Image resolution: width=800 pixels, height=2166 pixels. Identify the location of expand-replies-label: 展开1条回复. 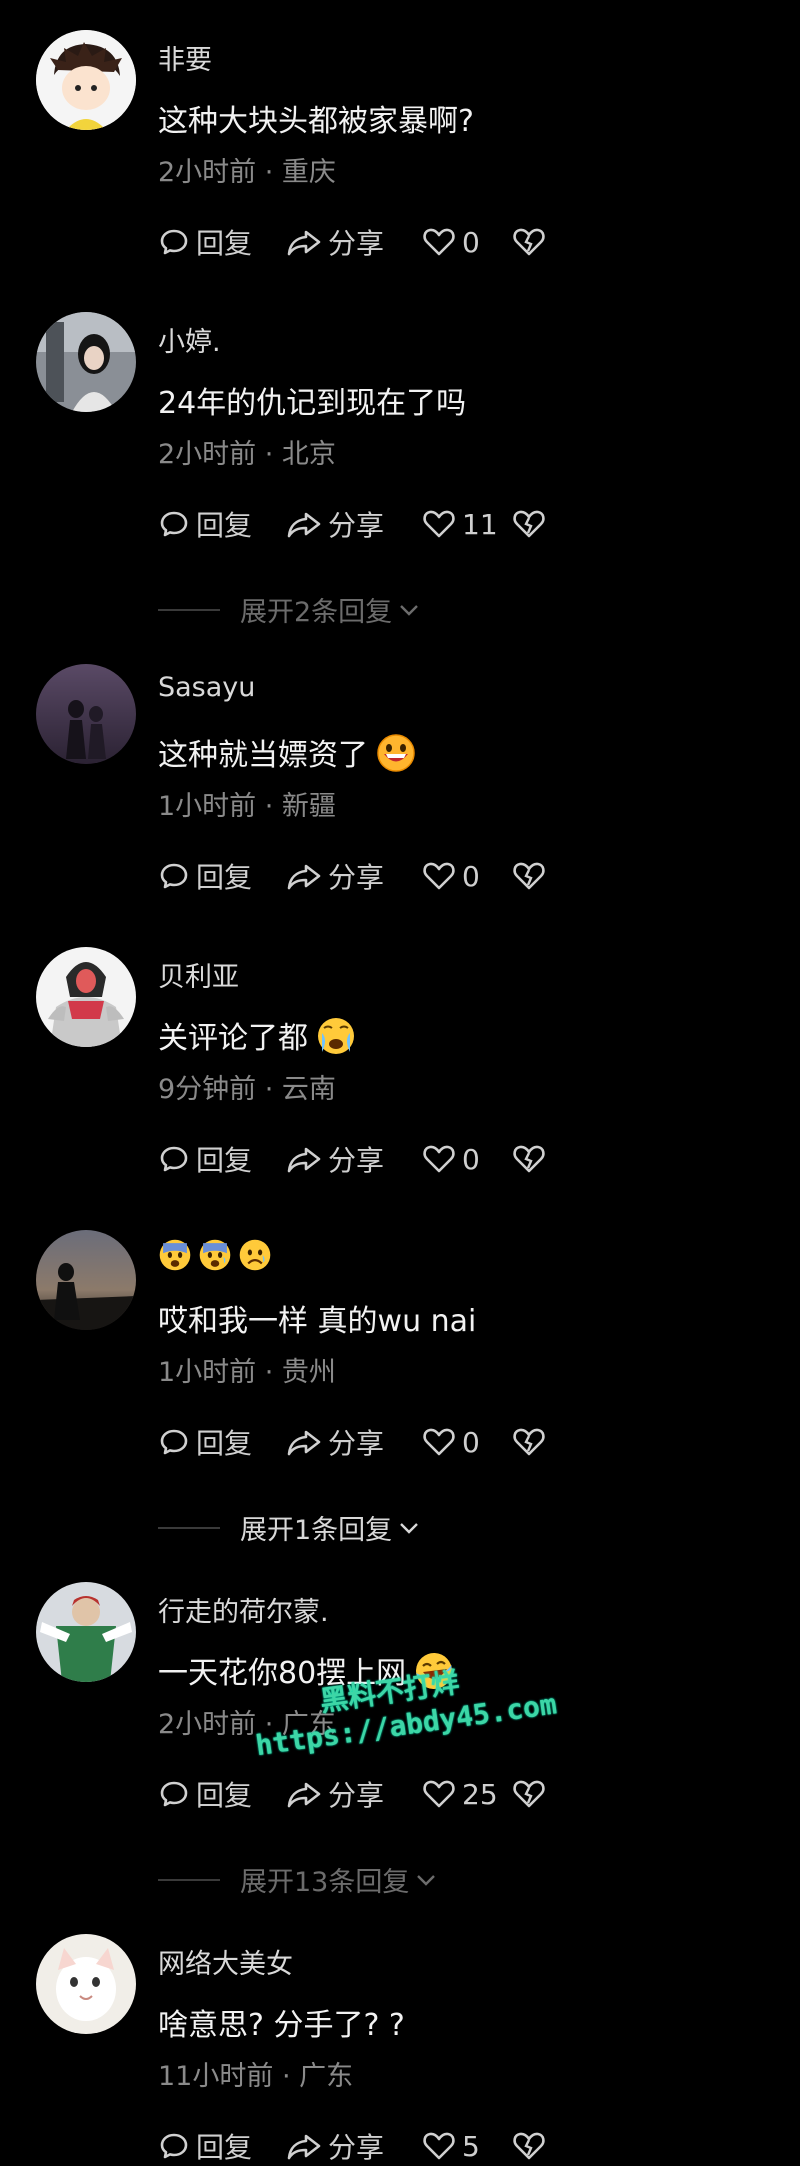
(316, 1530).